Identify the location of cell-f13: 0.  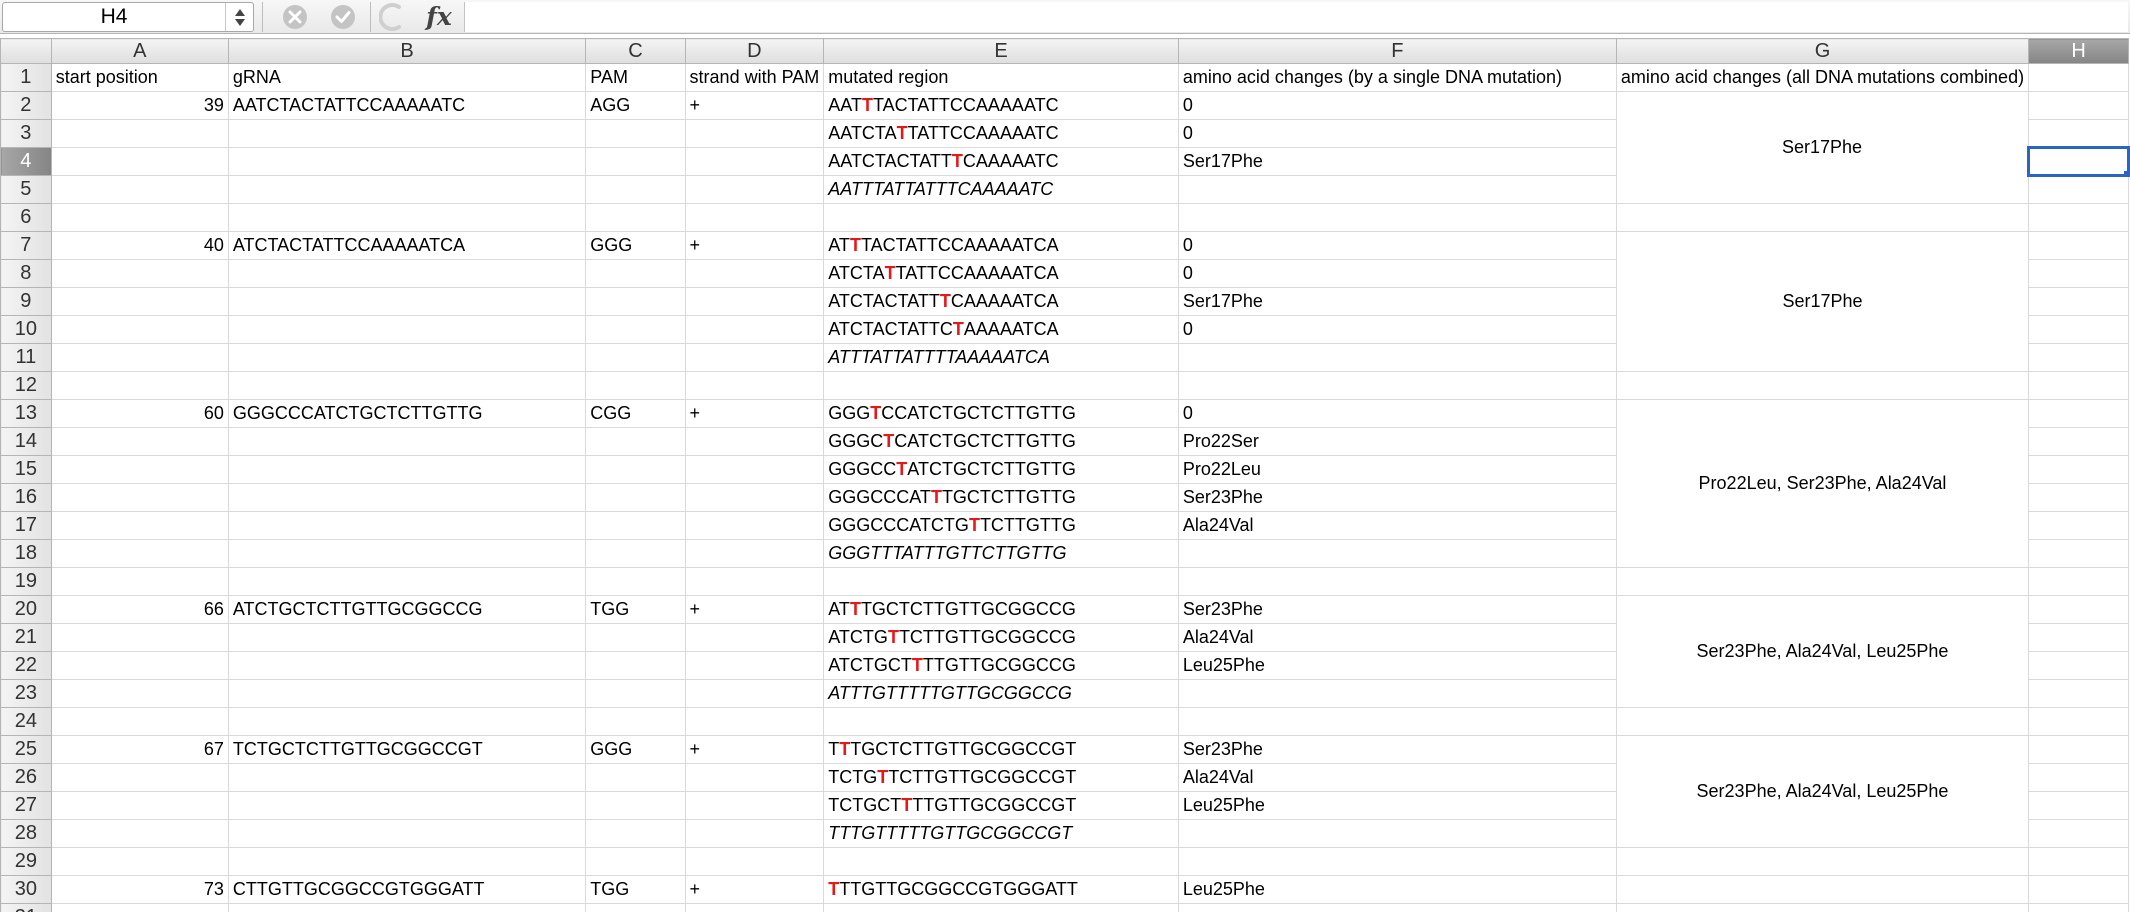
(1397, 413).